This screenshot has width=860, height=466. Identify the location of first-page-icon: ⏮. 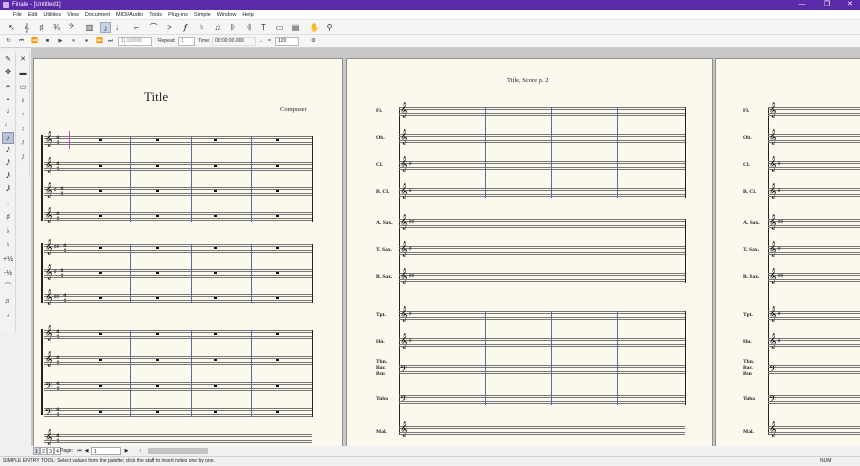
(79, 451).